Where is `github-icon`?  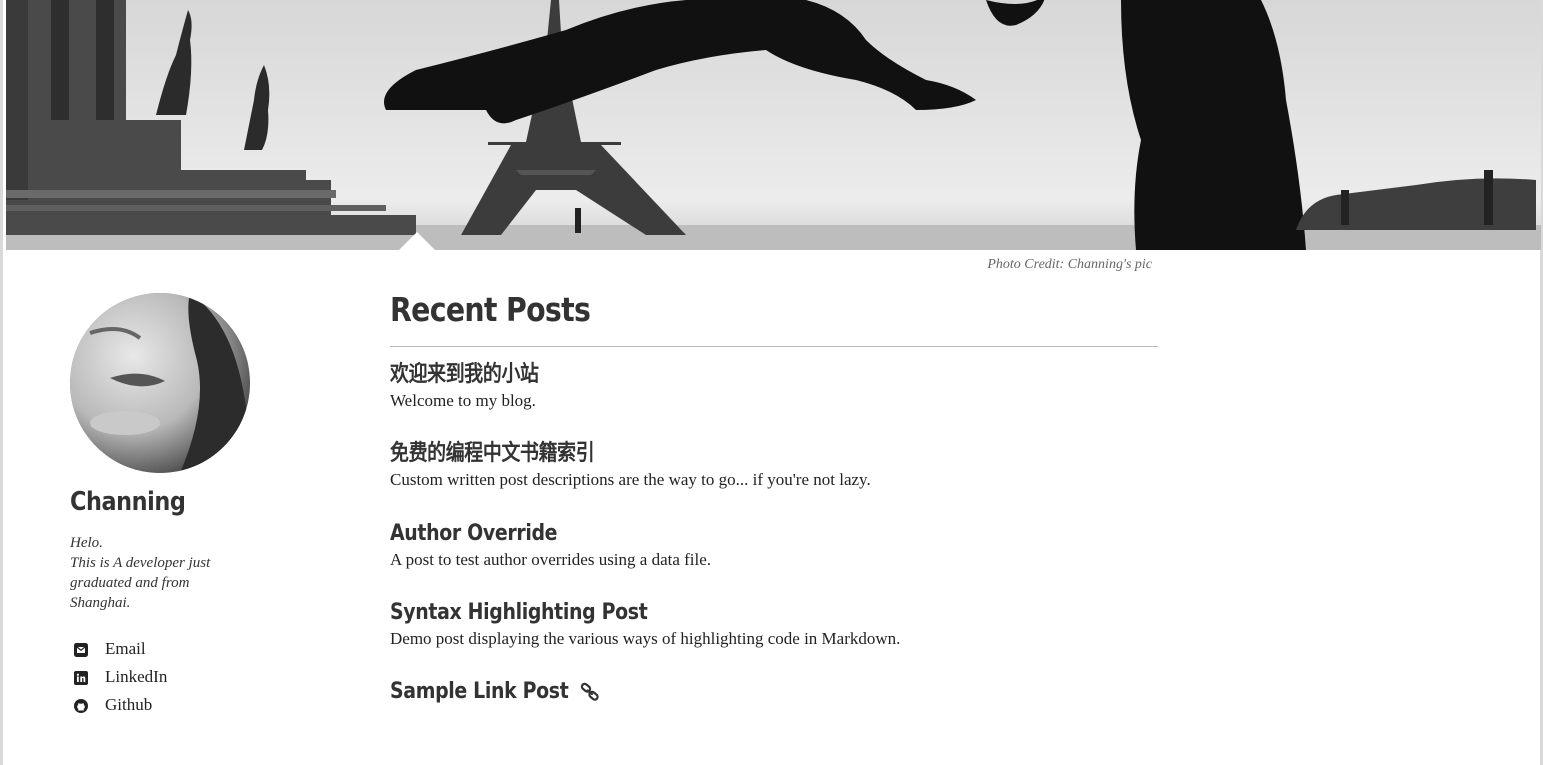
github-icon is located at coordinates (81, 705).